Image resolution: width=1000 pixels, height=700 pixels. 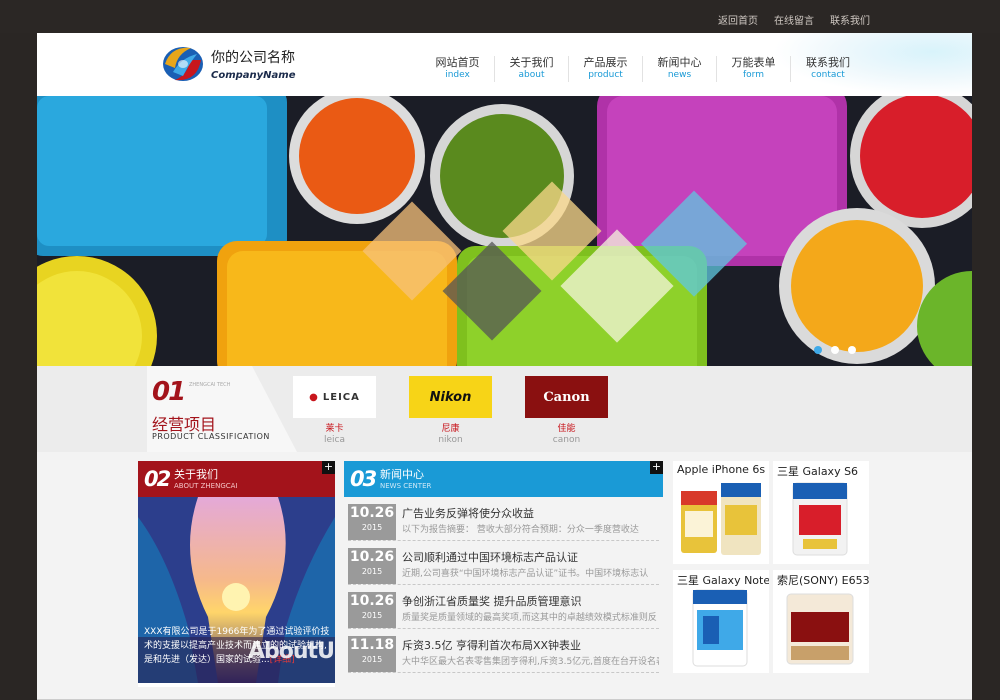 I want to click on brand-name: 佳能, so click(x=566, y=429).